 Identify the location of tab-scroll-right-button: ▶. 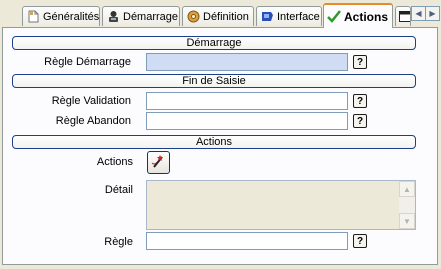
(432, 13).